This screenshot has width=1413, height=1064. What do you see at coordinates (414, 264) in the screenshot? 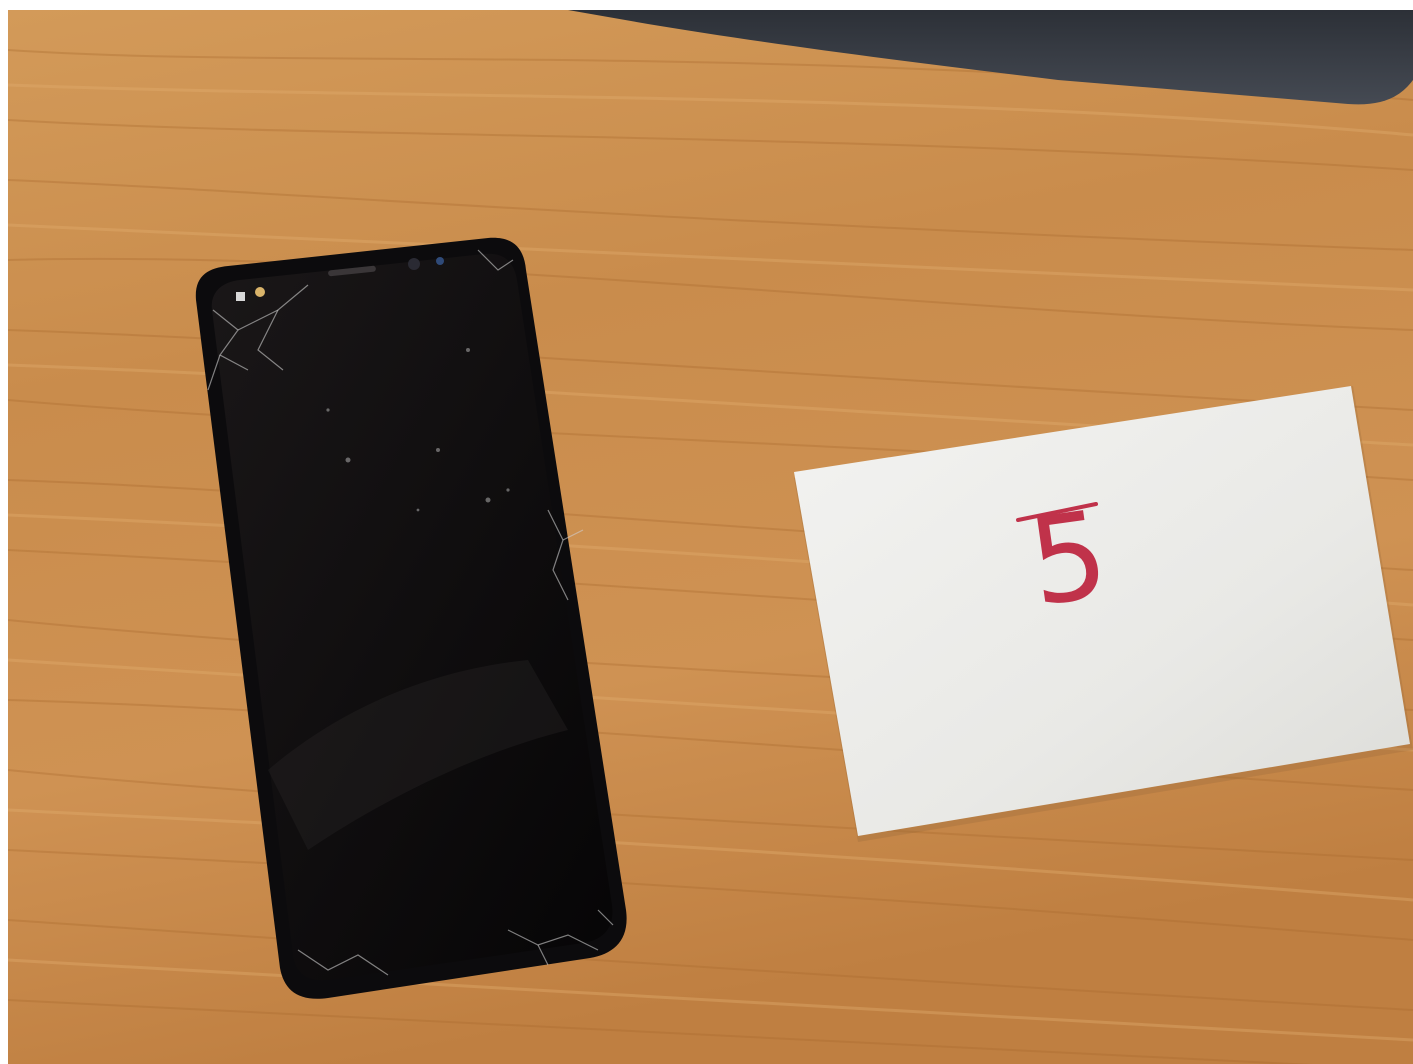
I see `front-camera-icon` at bounding box center [414, 264].